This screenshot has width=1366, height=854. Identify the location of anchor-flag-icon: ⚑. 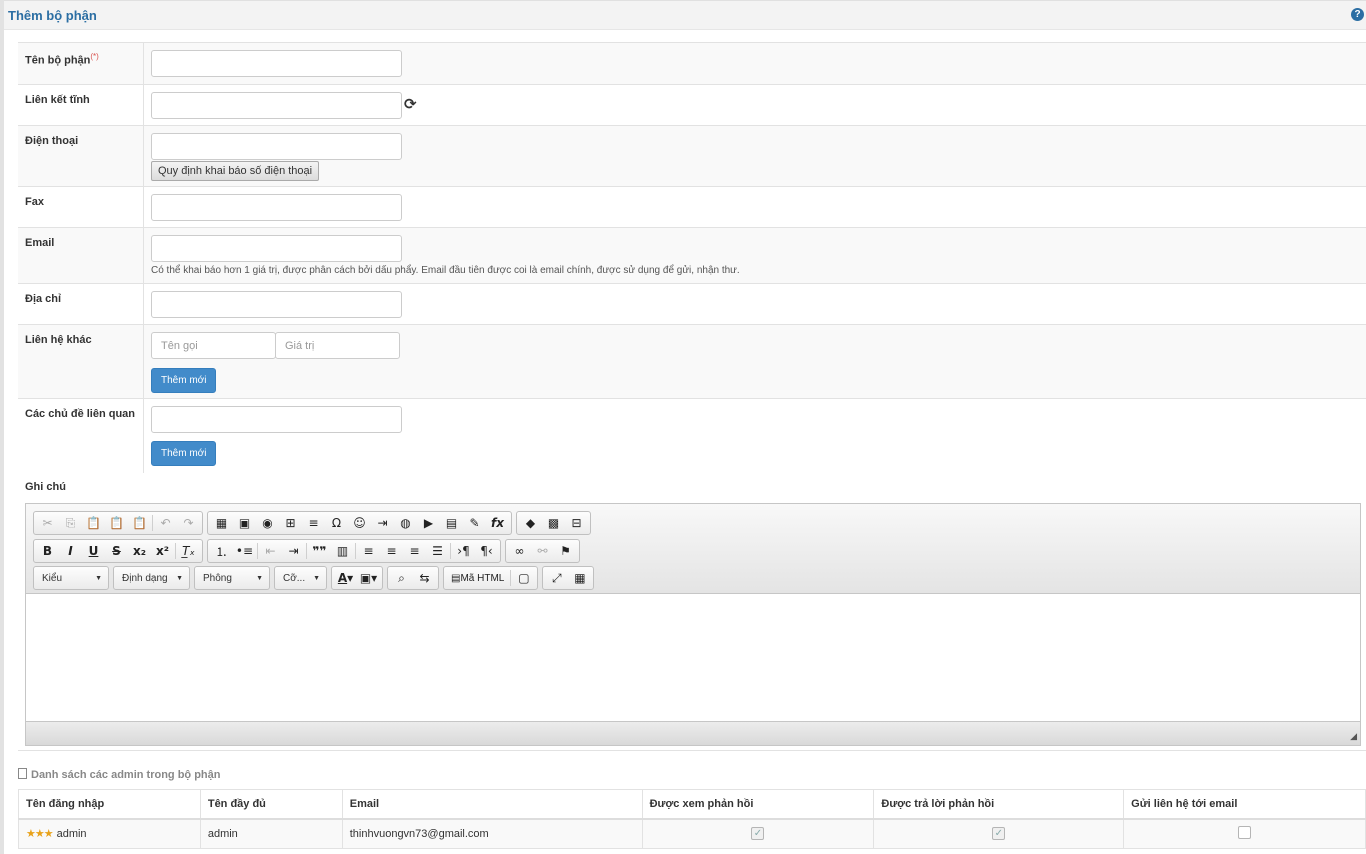
(565, 551).